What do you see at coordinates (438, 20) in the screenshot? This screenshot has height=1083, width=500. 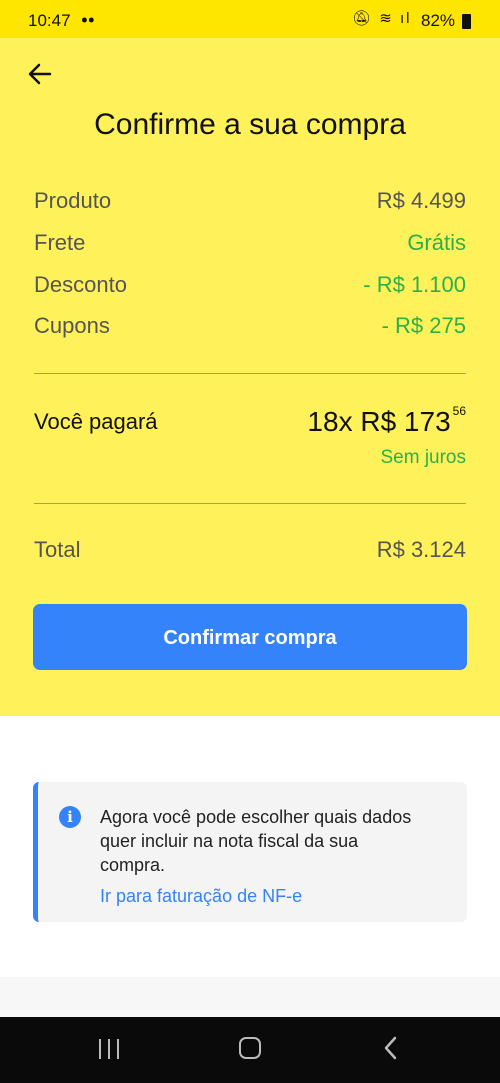 I see `battery-percent: 82%` at bounding box center [438, 20].